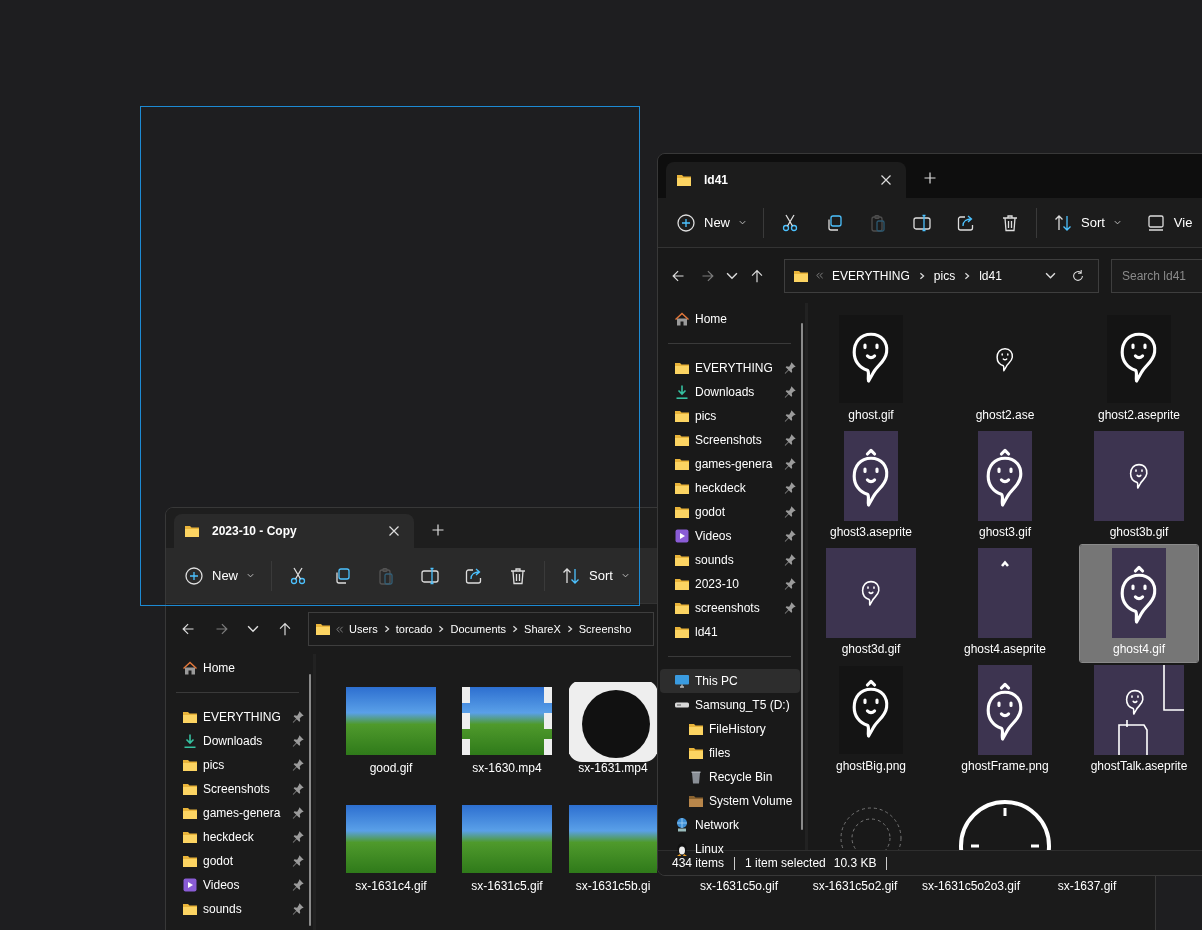 This screenshot has width=1202, height=930. Describe the element at coordinates (730, 753) in the screenshot. I see `sidebar-item: files` at that location.